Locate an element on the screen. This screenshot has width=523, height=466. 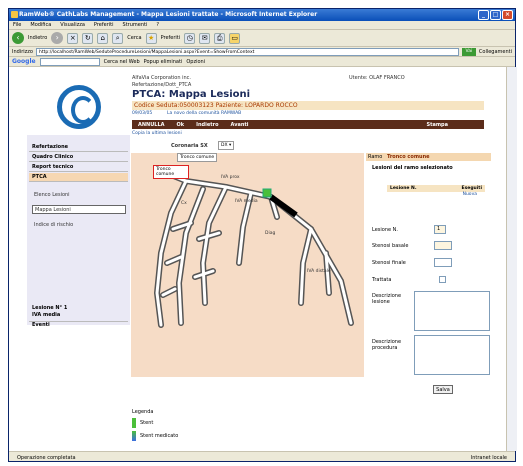
lesione-input: 1 is located at coordinates (440, 229).